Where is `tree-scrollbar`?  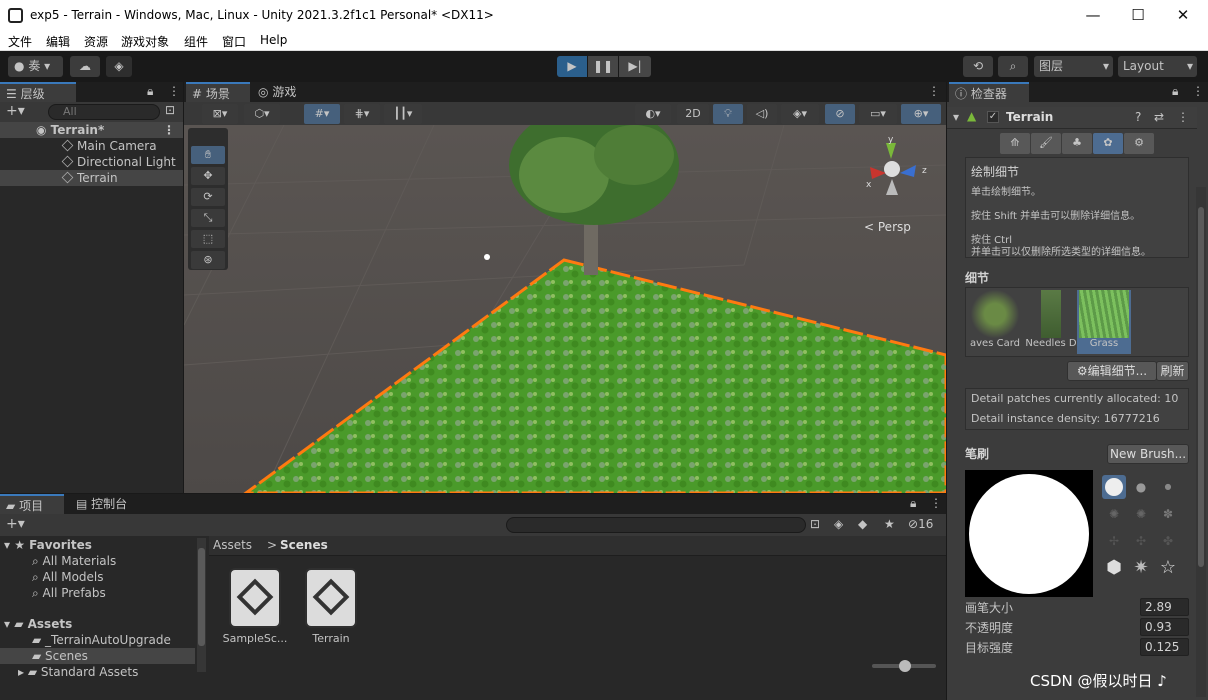
tree-scrollbar is located at coordinates (201, 605).